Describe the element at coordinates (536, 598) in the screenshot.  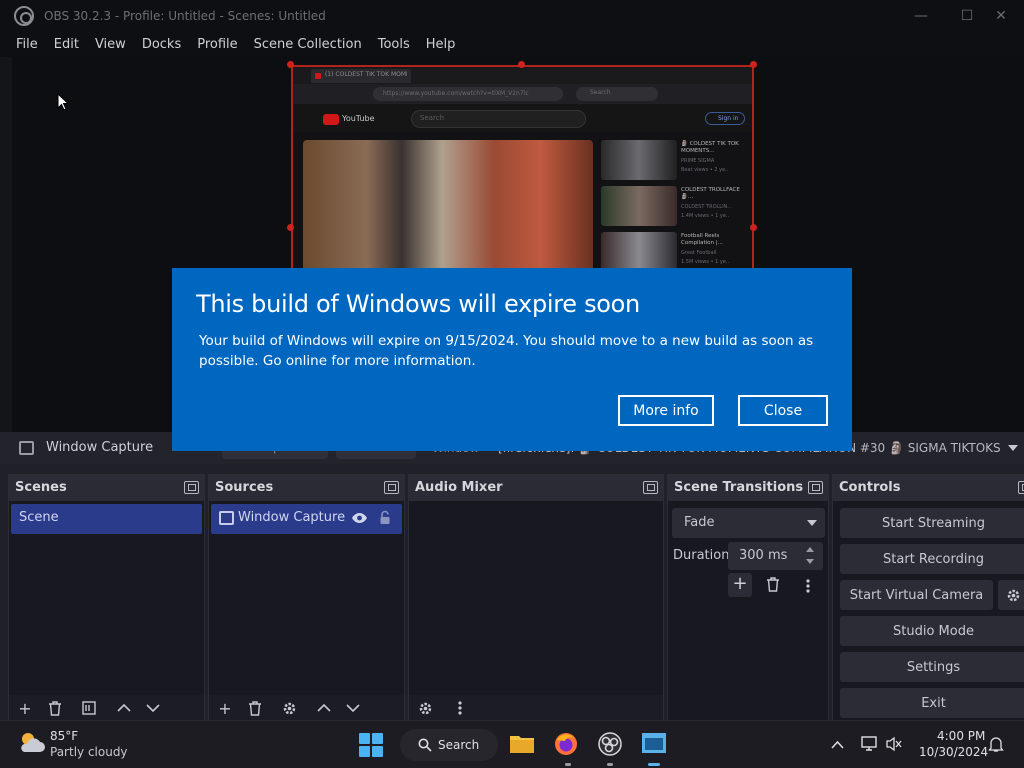
I see `audio-mixer-dock: Audio Mixer` at that location.